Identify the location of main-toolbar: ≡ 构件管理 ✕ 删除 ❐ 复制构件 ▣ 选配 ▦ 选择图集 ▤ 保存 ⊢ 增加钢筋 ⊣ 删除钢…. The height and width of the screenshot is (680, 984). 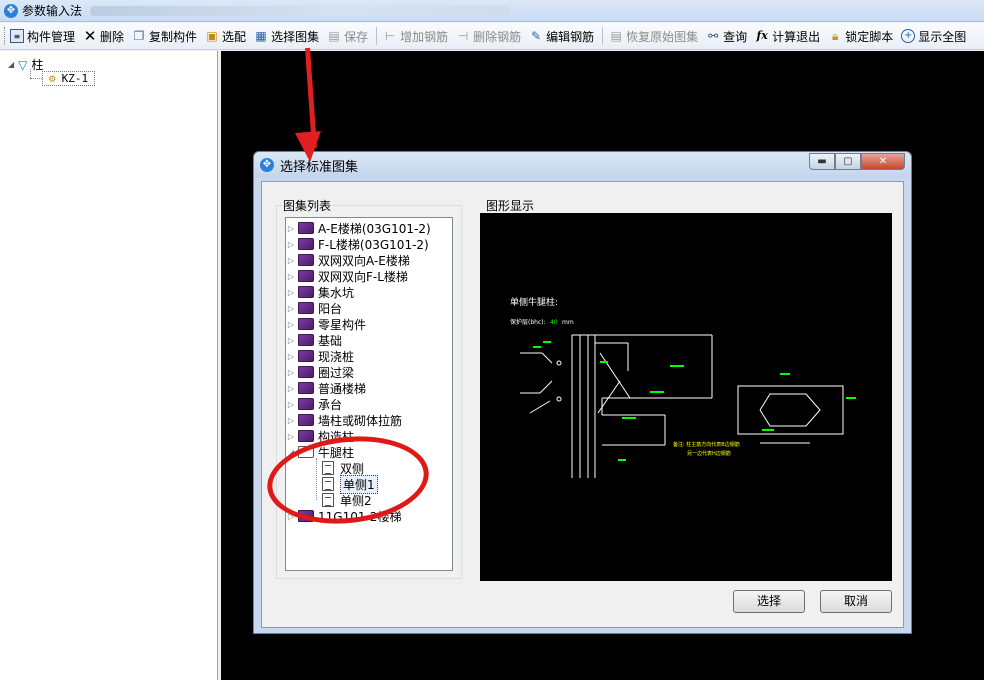
(492, 36).